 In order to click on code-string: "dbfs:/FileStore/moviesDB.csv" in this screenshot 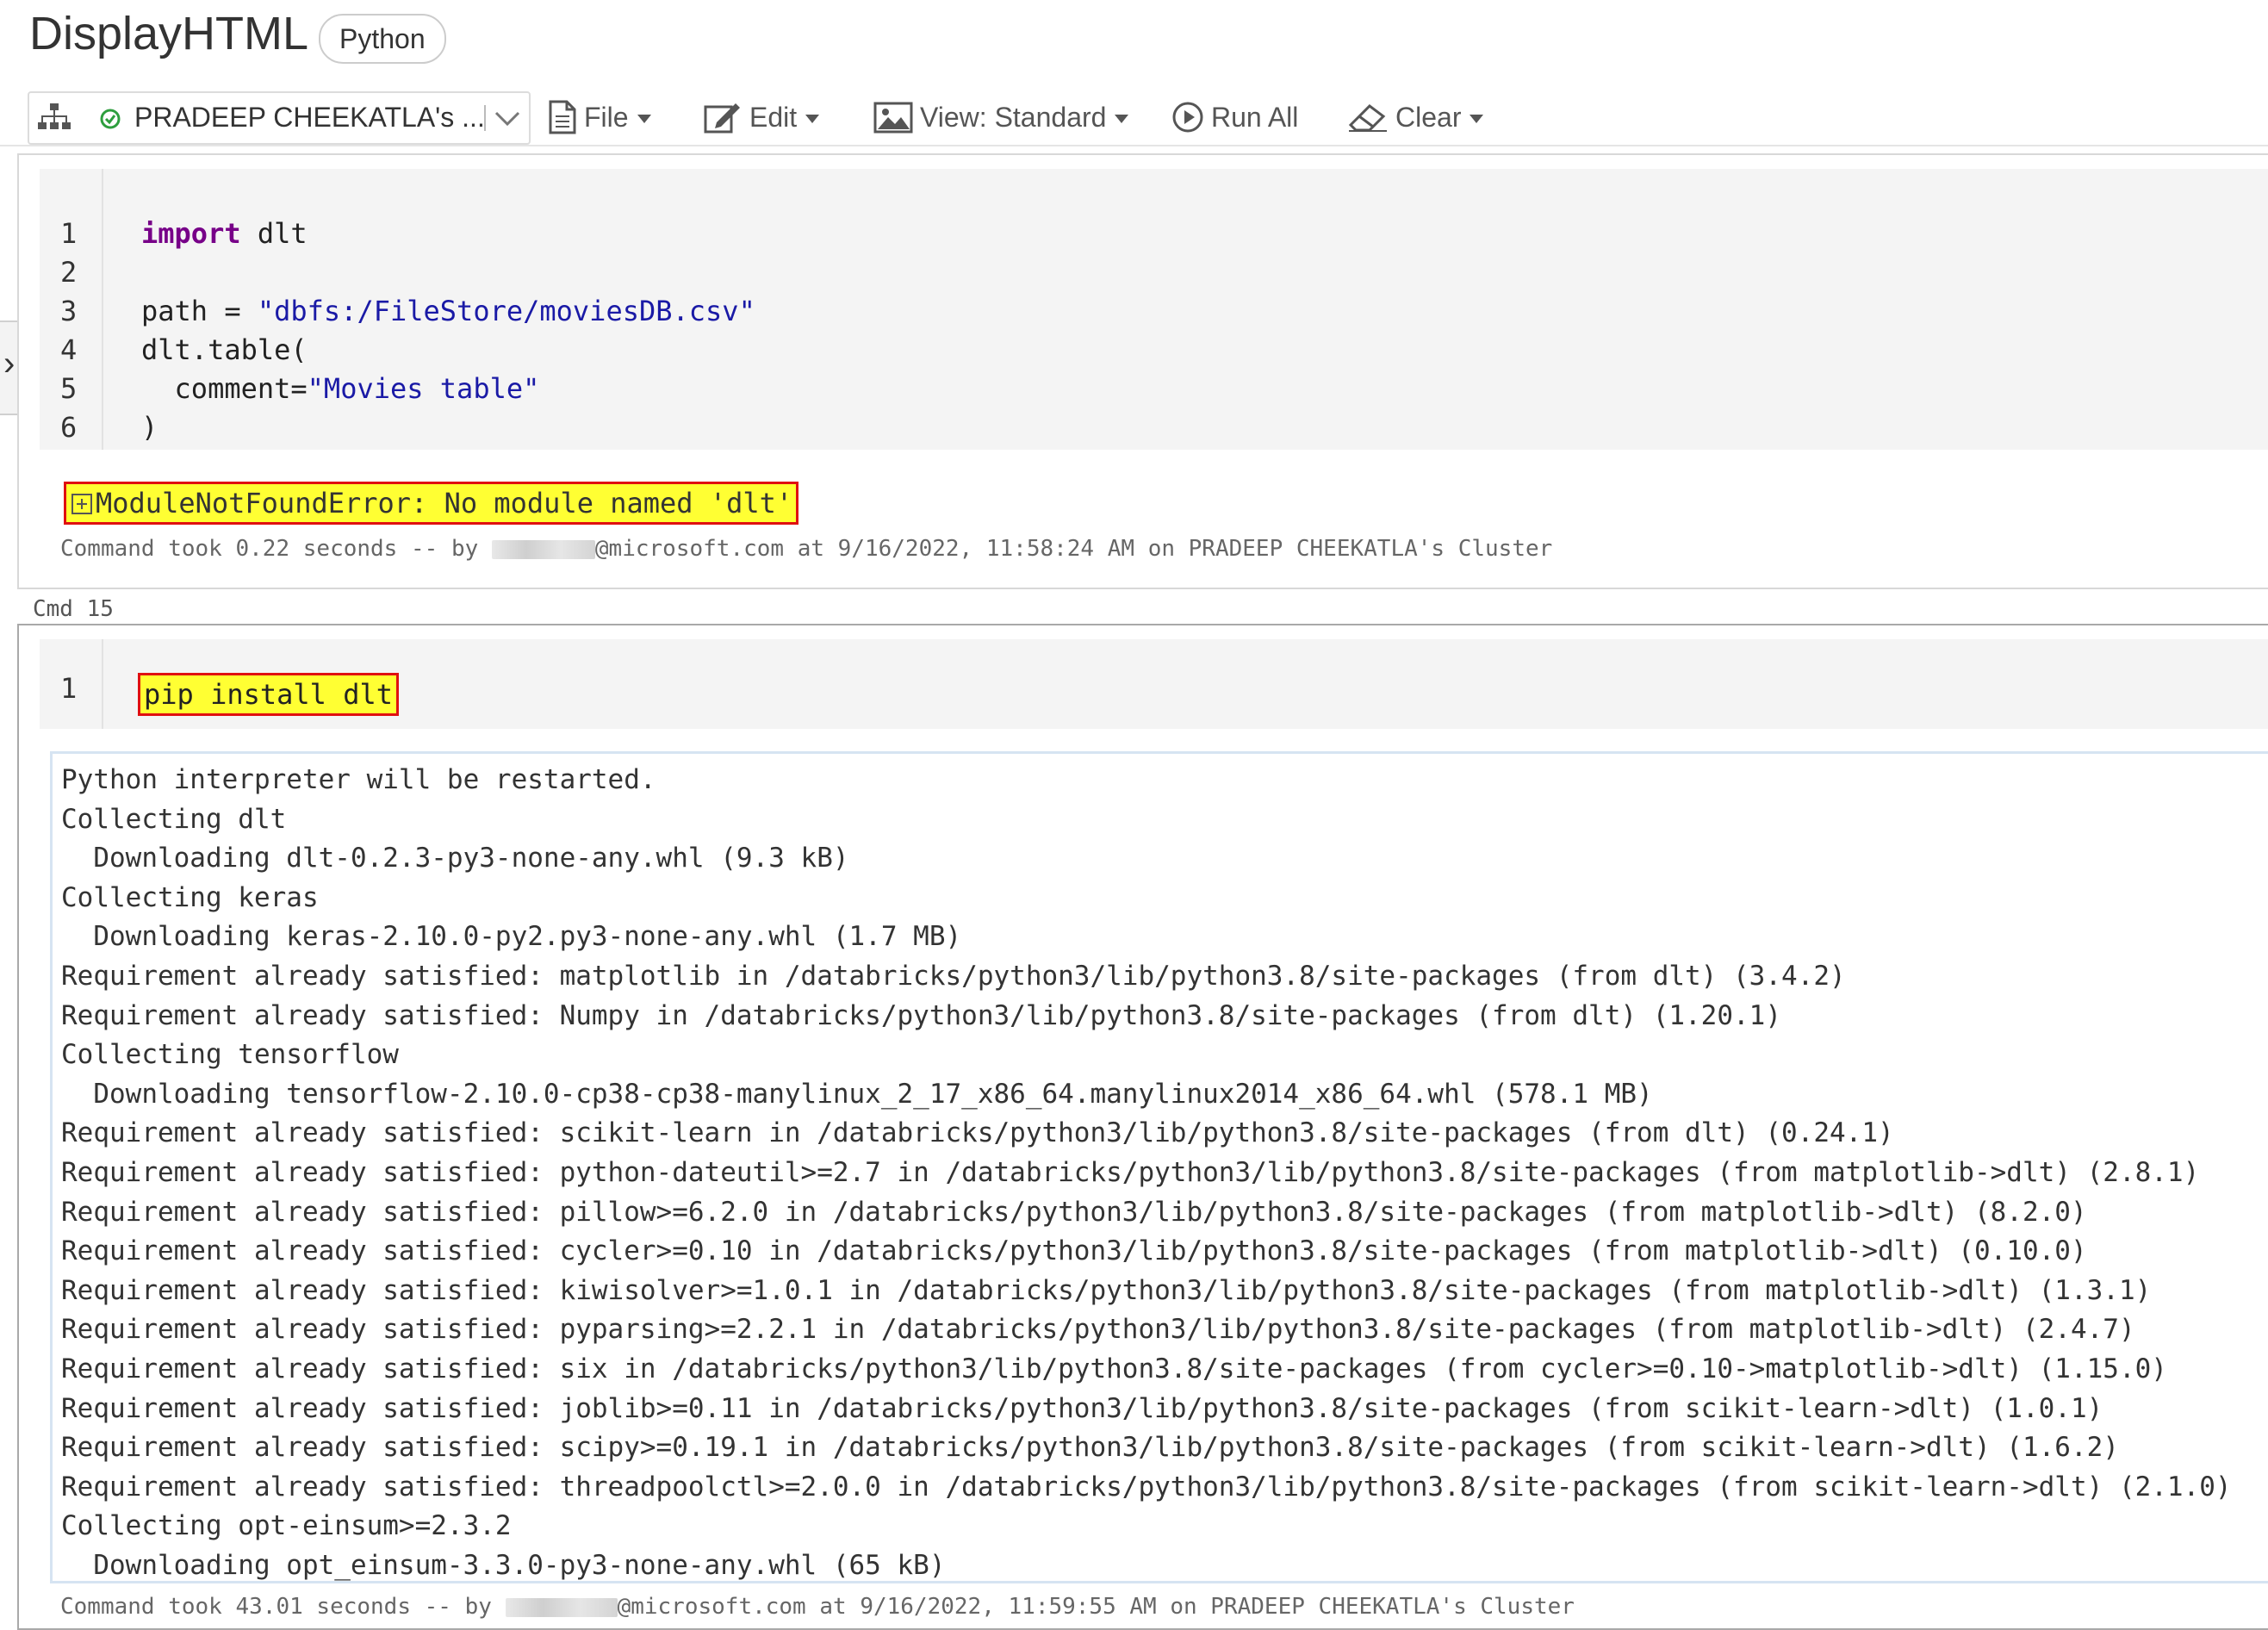, I will do `click(506, 311)`.